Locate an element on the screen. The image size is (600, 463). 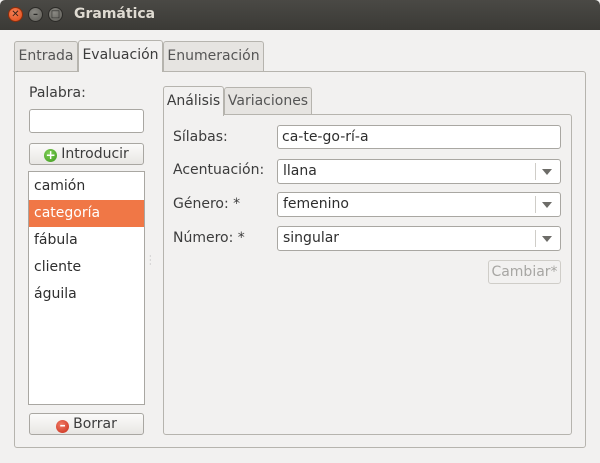
maximize-window-button: □ is located at coordinates (55, 14).